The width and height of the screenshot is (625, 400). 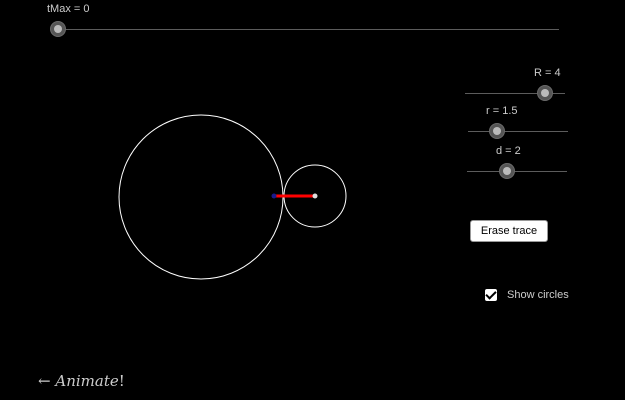 What do you see at coordinates (491, 295) in the screenshot?
I see `checkbox-checked-icon` at bounding box center [491, 295].